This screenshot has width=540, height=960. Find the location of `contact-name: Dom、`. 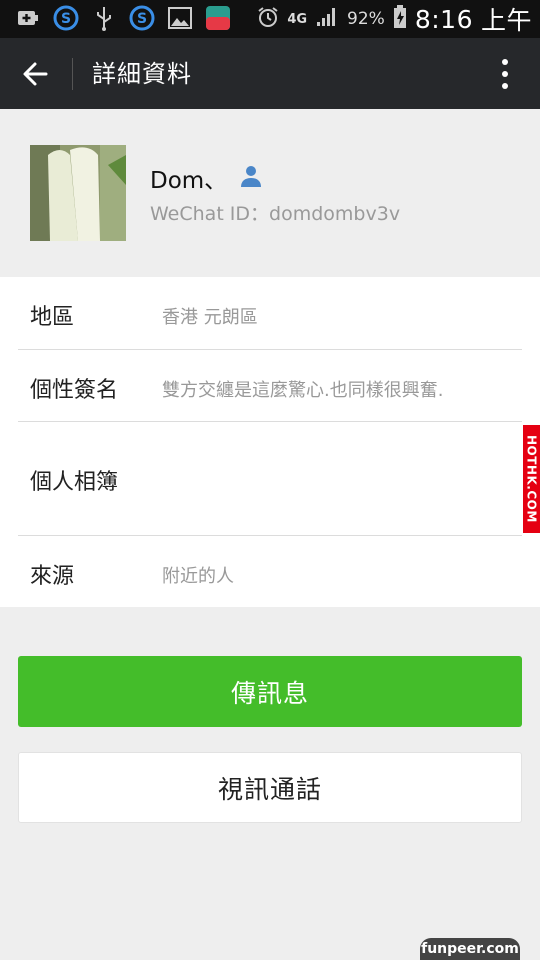

contact-name: Dom、 is located at coordinates (189, 181).